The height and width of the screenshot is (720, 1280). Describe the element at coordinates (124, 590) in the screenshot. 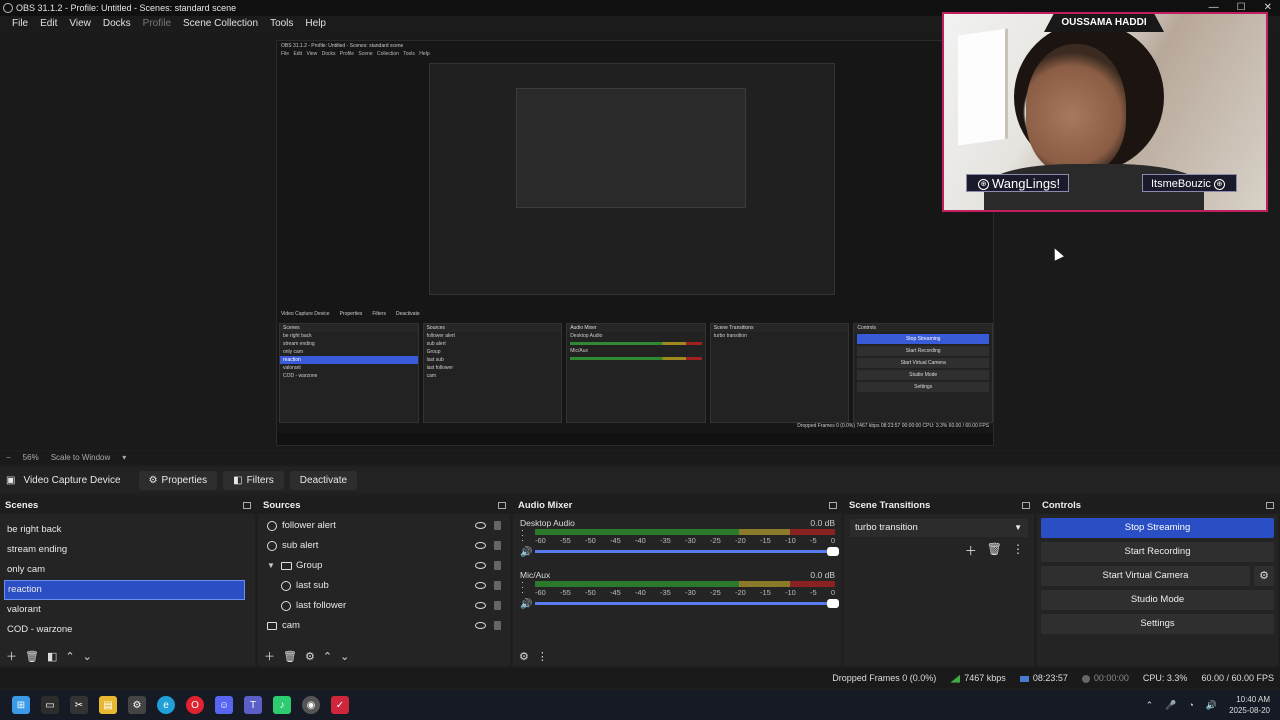

I see `scene-item-selected: reaction` at that location.